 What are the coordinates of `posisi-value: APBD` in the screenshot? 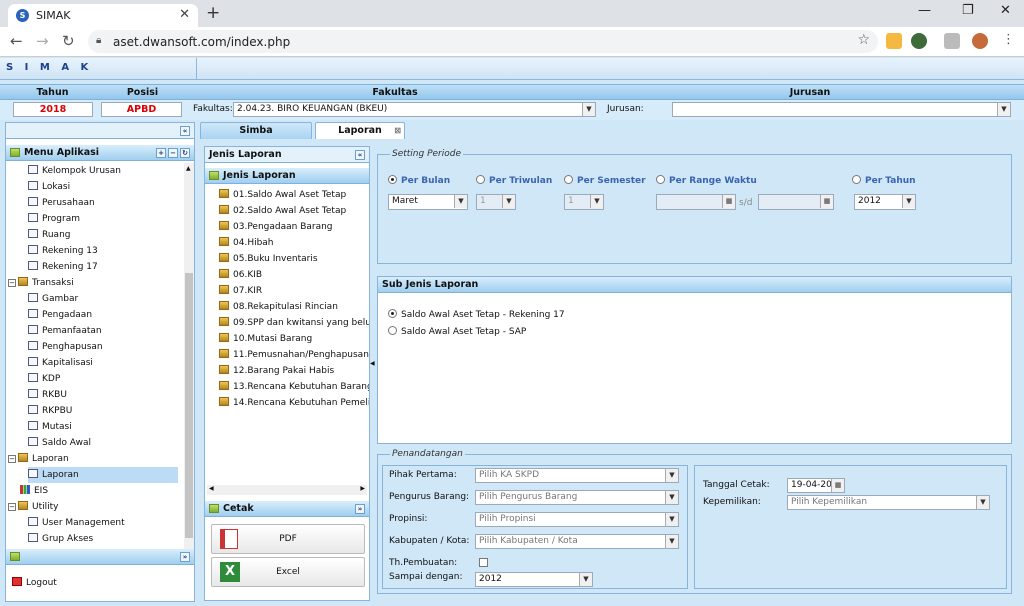 It's located at (141, 109).